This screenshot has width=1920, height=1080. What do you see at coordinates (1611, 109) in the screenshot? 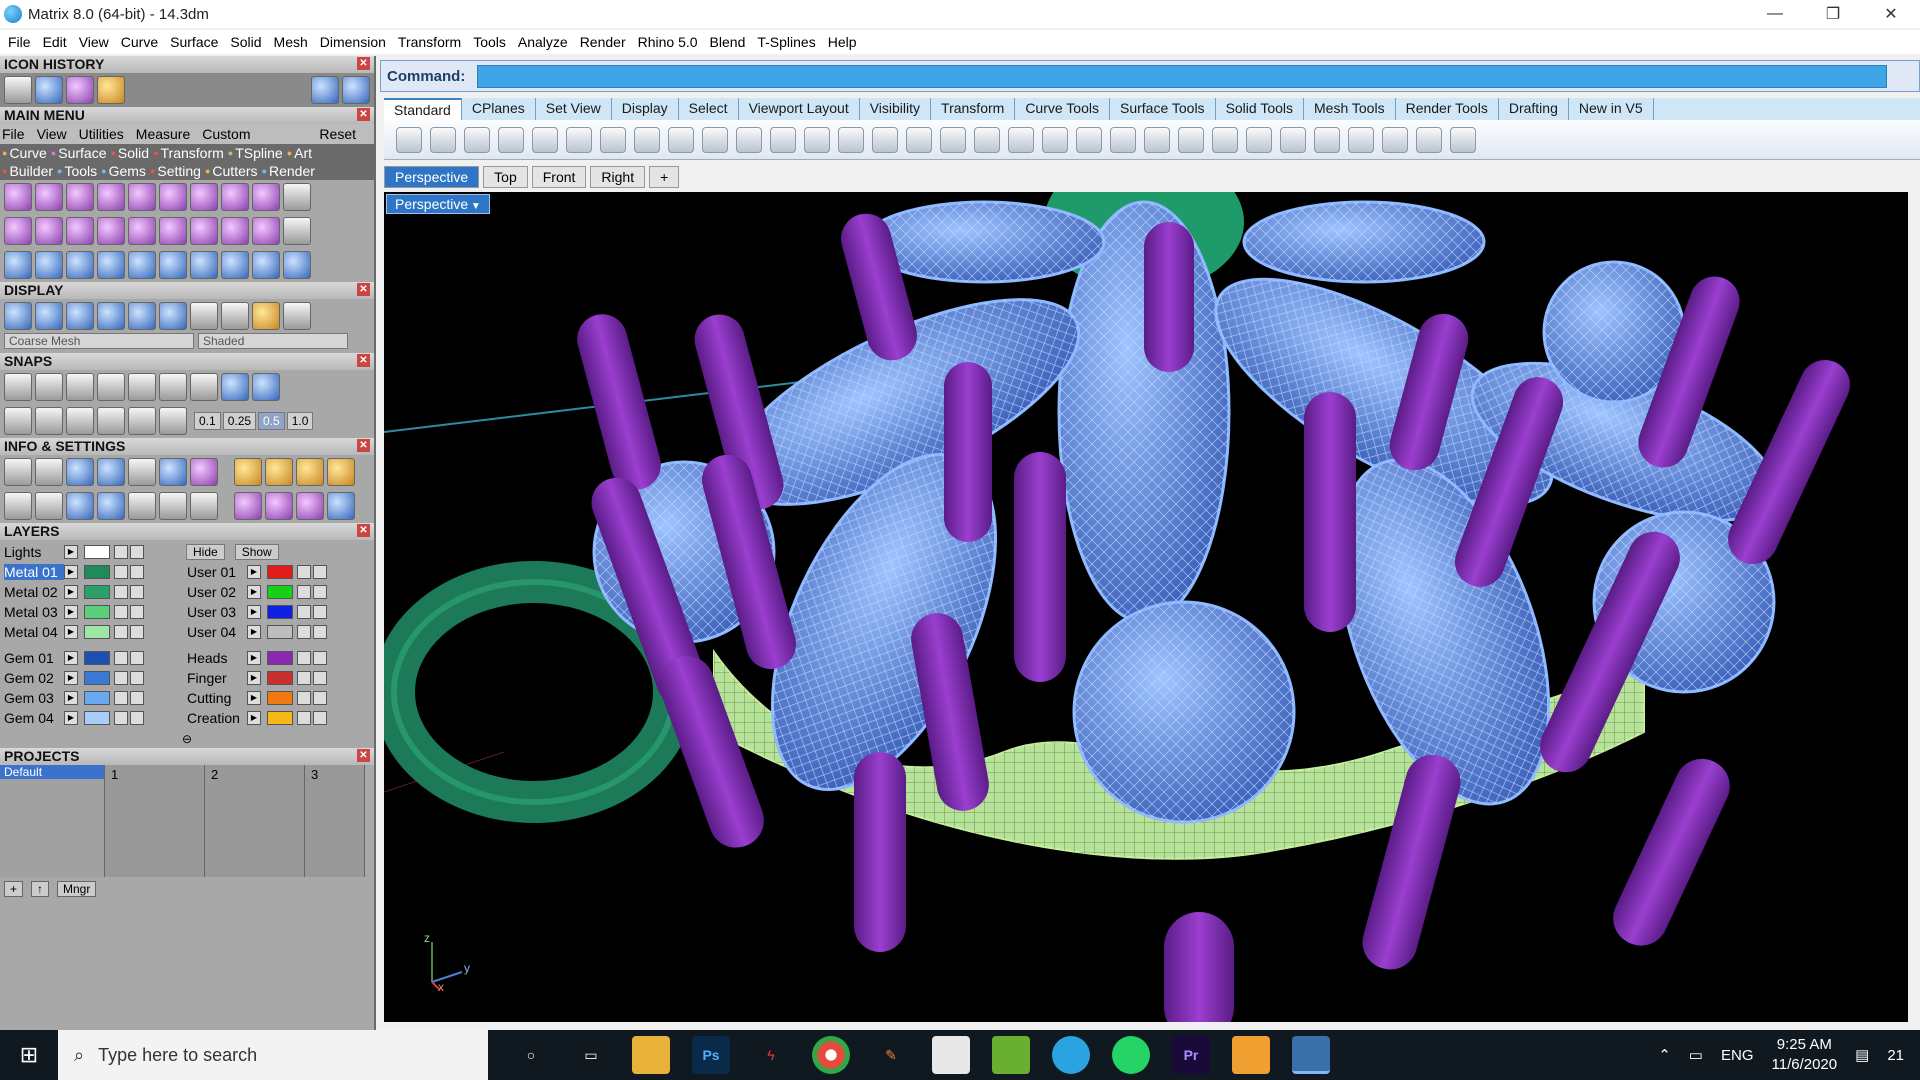
I see `tab-new-in-v5: New in V5` at bounding box center [1611, 109].